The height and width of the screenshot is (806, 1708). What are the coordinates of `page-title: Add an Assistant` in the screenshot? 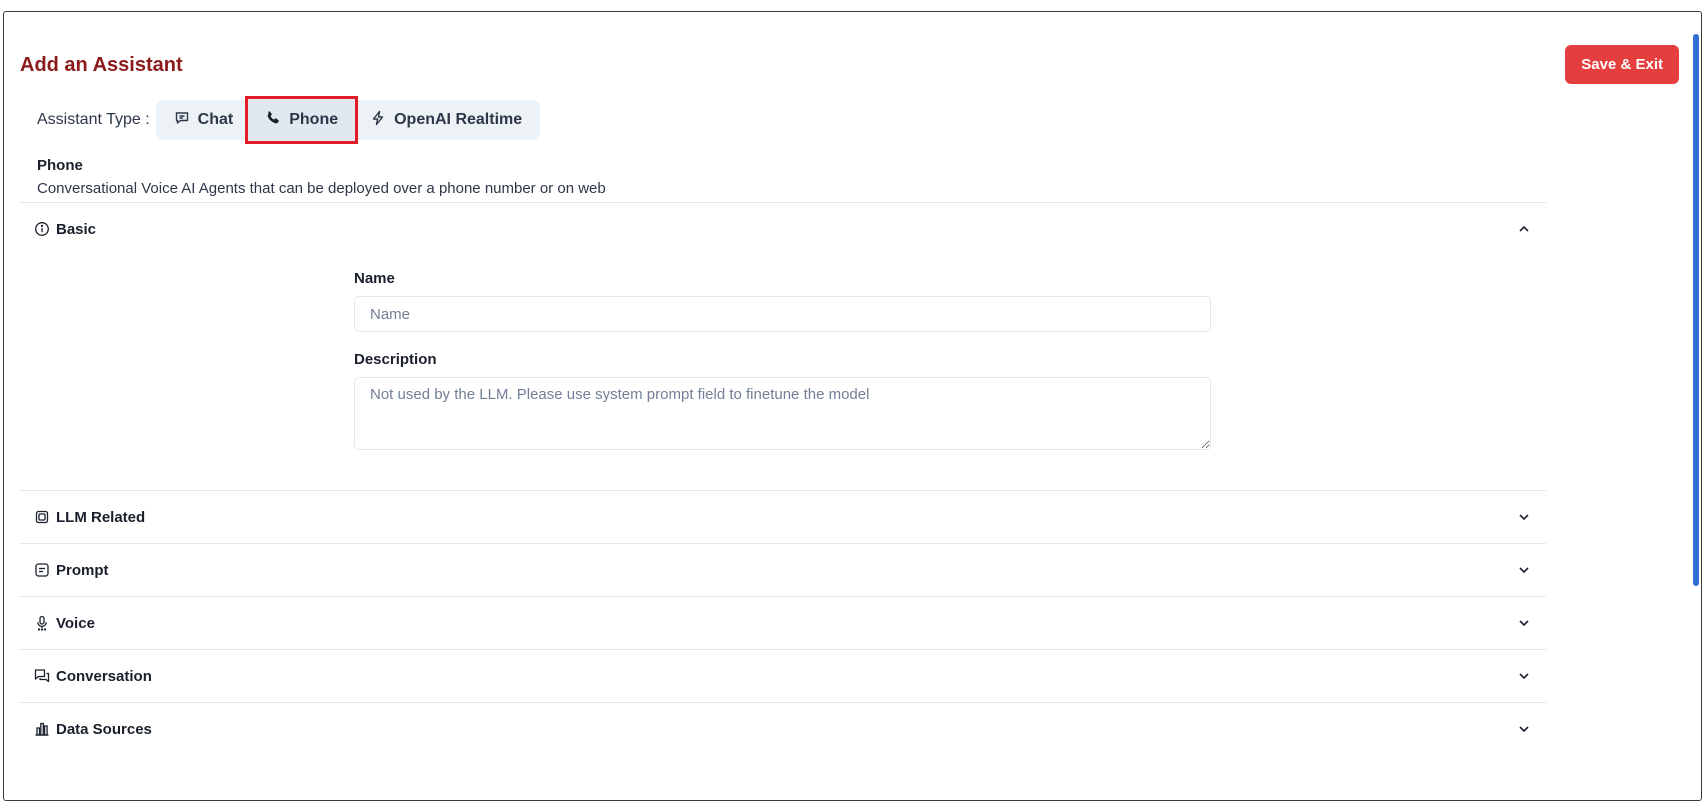 It's located at (101, 65).